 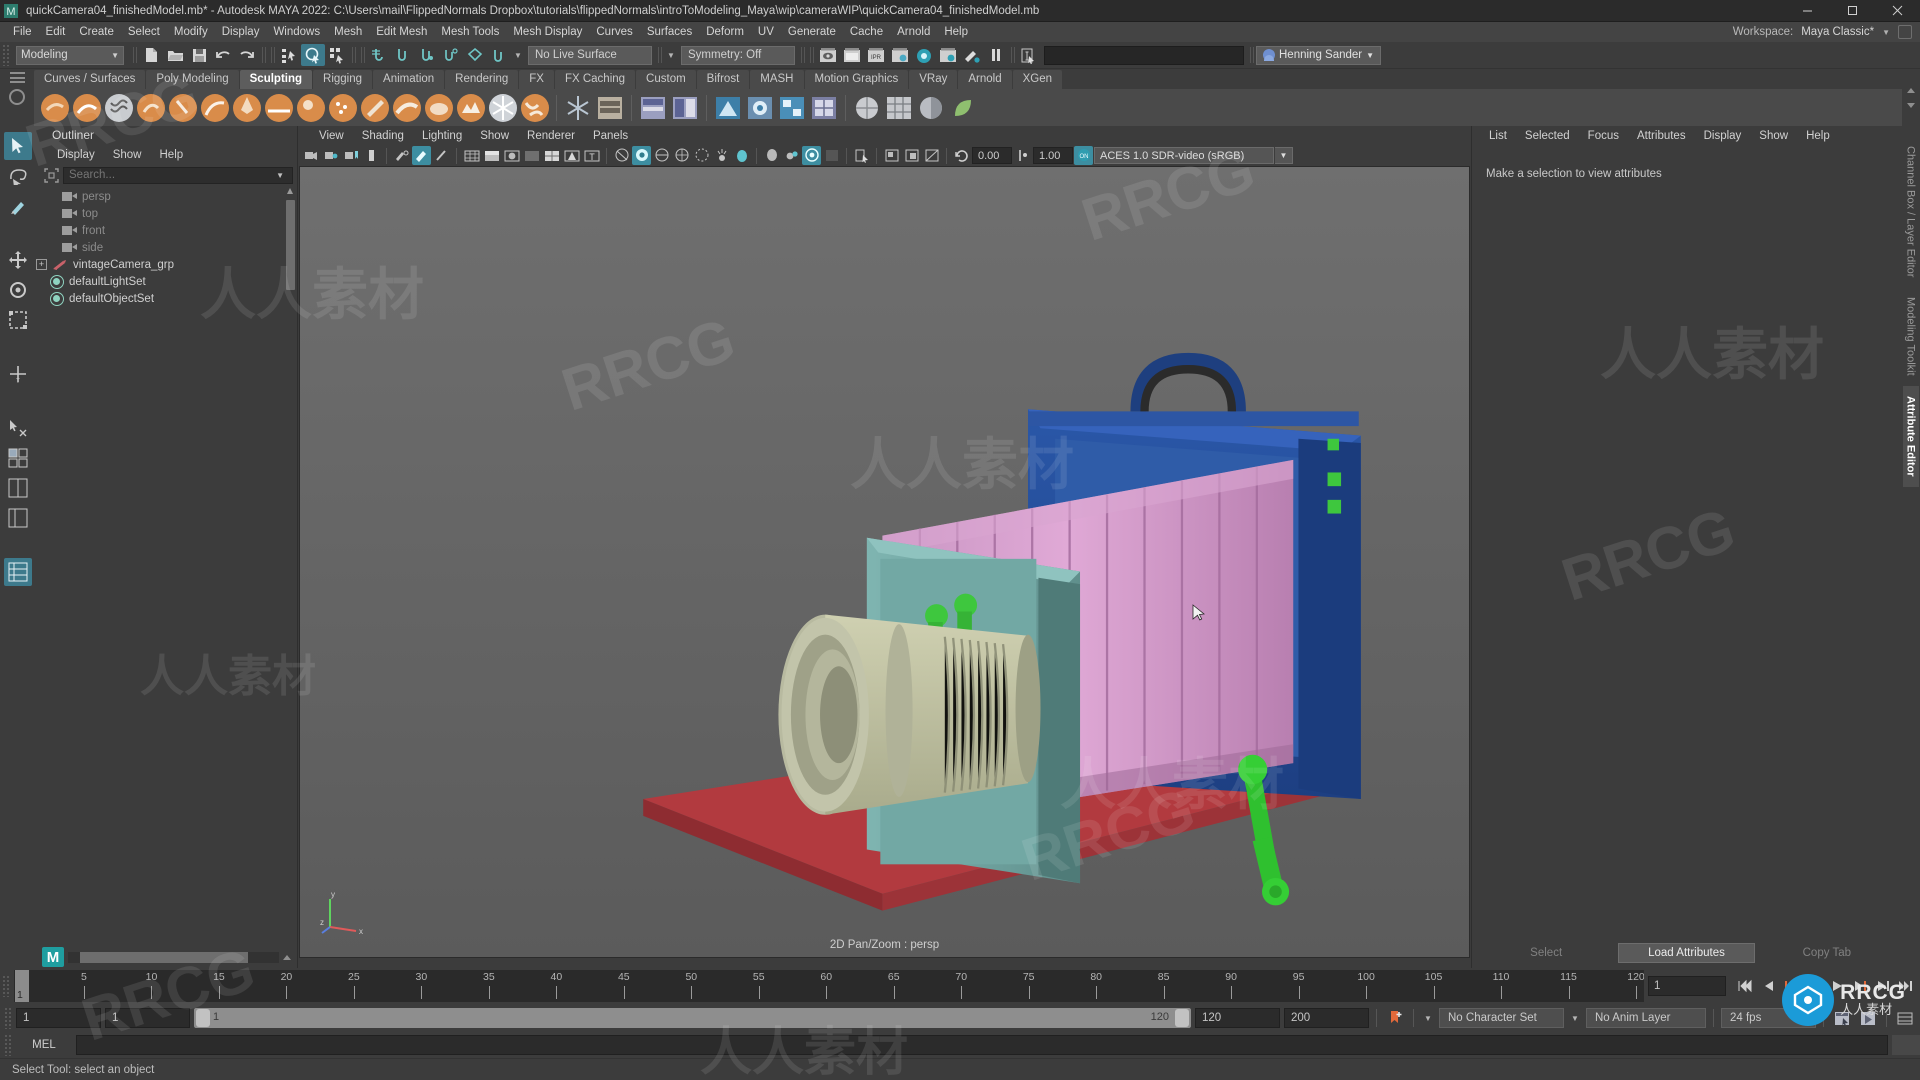 What do you see at coordinates (313, 55) in the screenshot?
I see `select-by-object-type-button` at bounding box center [313, 55].